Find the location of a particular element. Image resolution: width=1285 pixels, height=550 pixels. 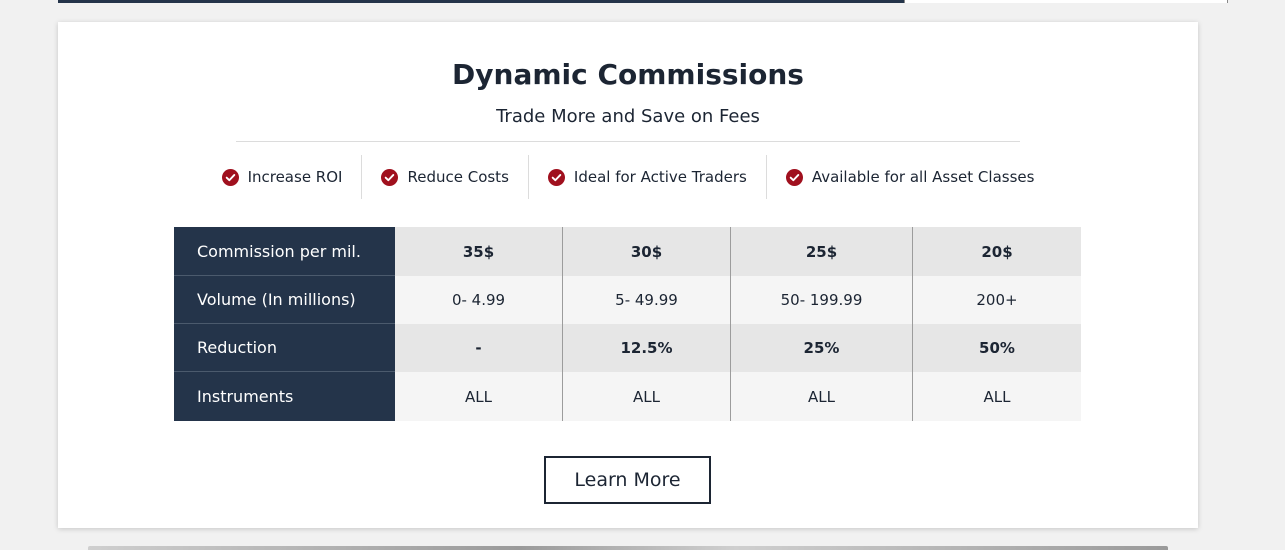

feature-item-increase-roi: Increase ROI is located at coordinates (282, 177).